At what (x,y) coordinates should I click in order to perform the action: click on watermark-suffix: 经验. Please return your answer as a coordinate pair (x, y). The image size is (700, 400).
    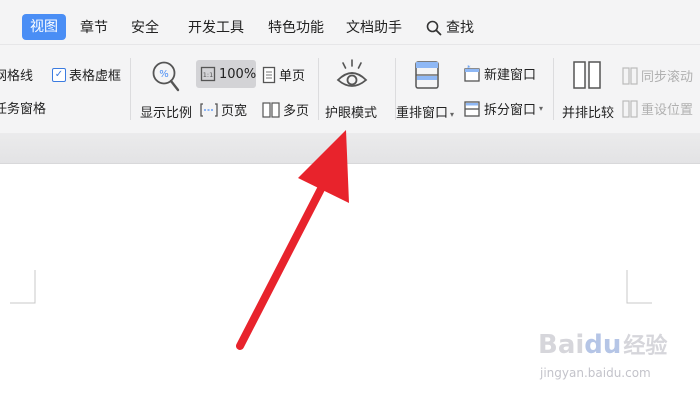
    Looking at the image, I should click on (645, 346).